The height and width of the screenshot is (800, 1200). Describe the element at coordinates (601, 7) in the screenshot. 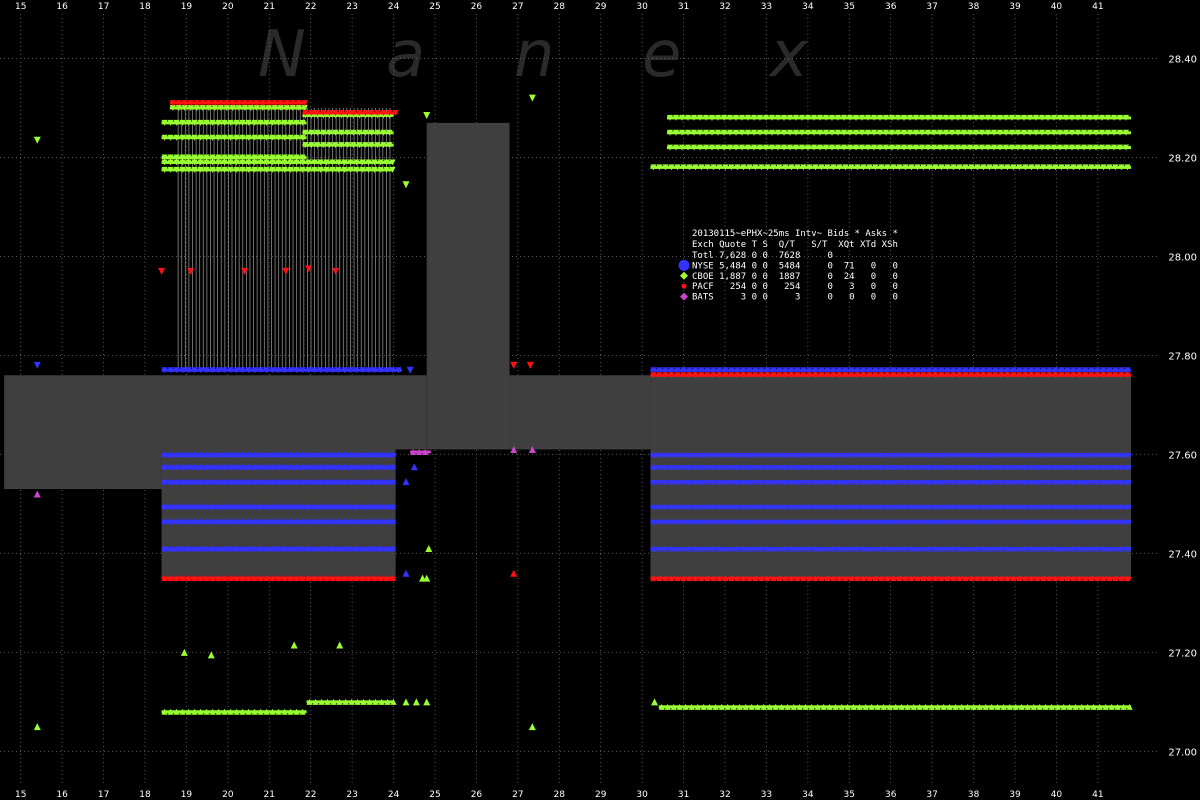

I see `x-tick-label: 29` at that location.